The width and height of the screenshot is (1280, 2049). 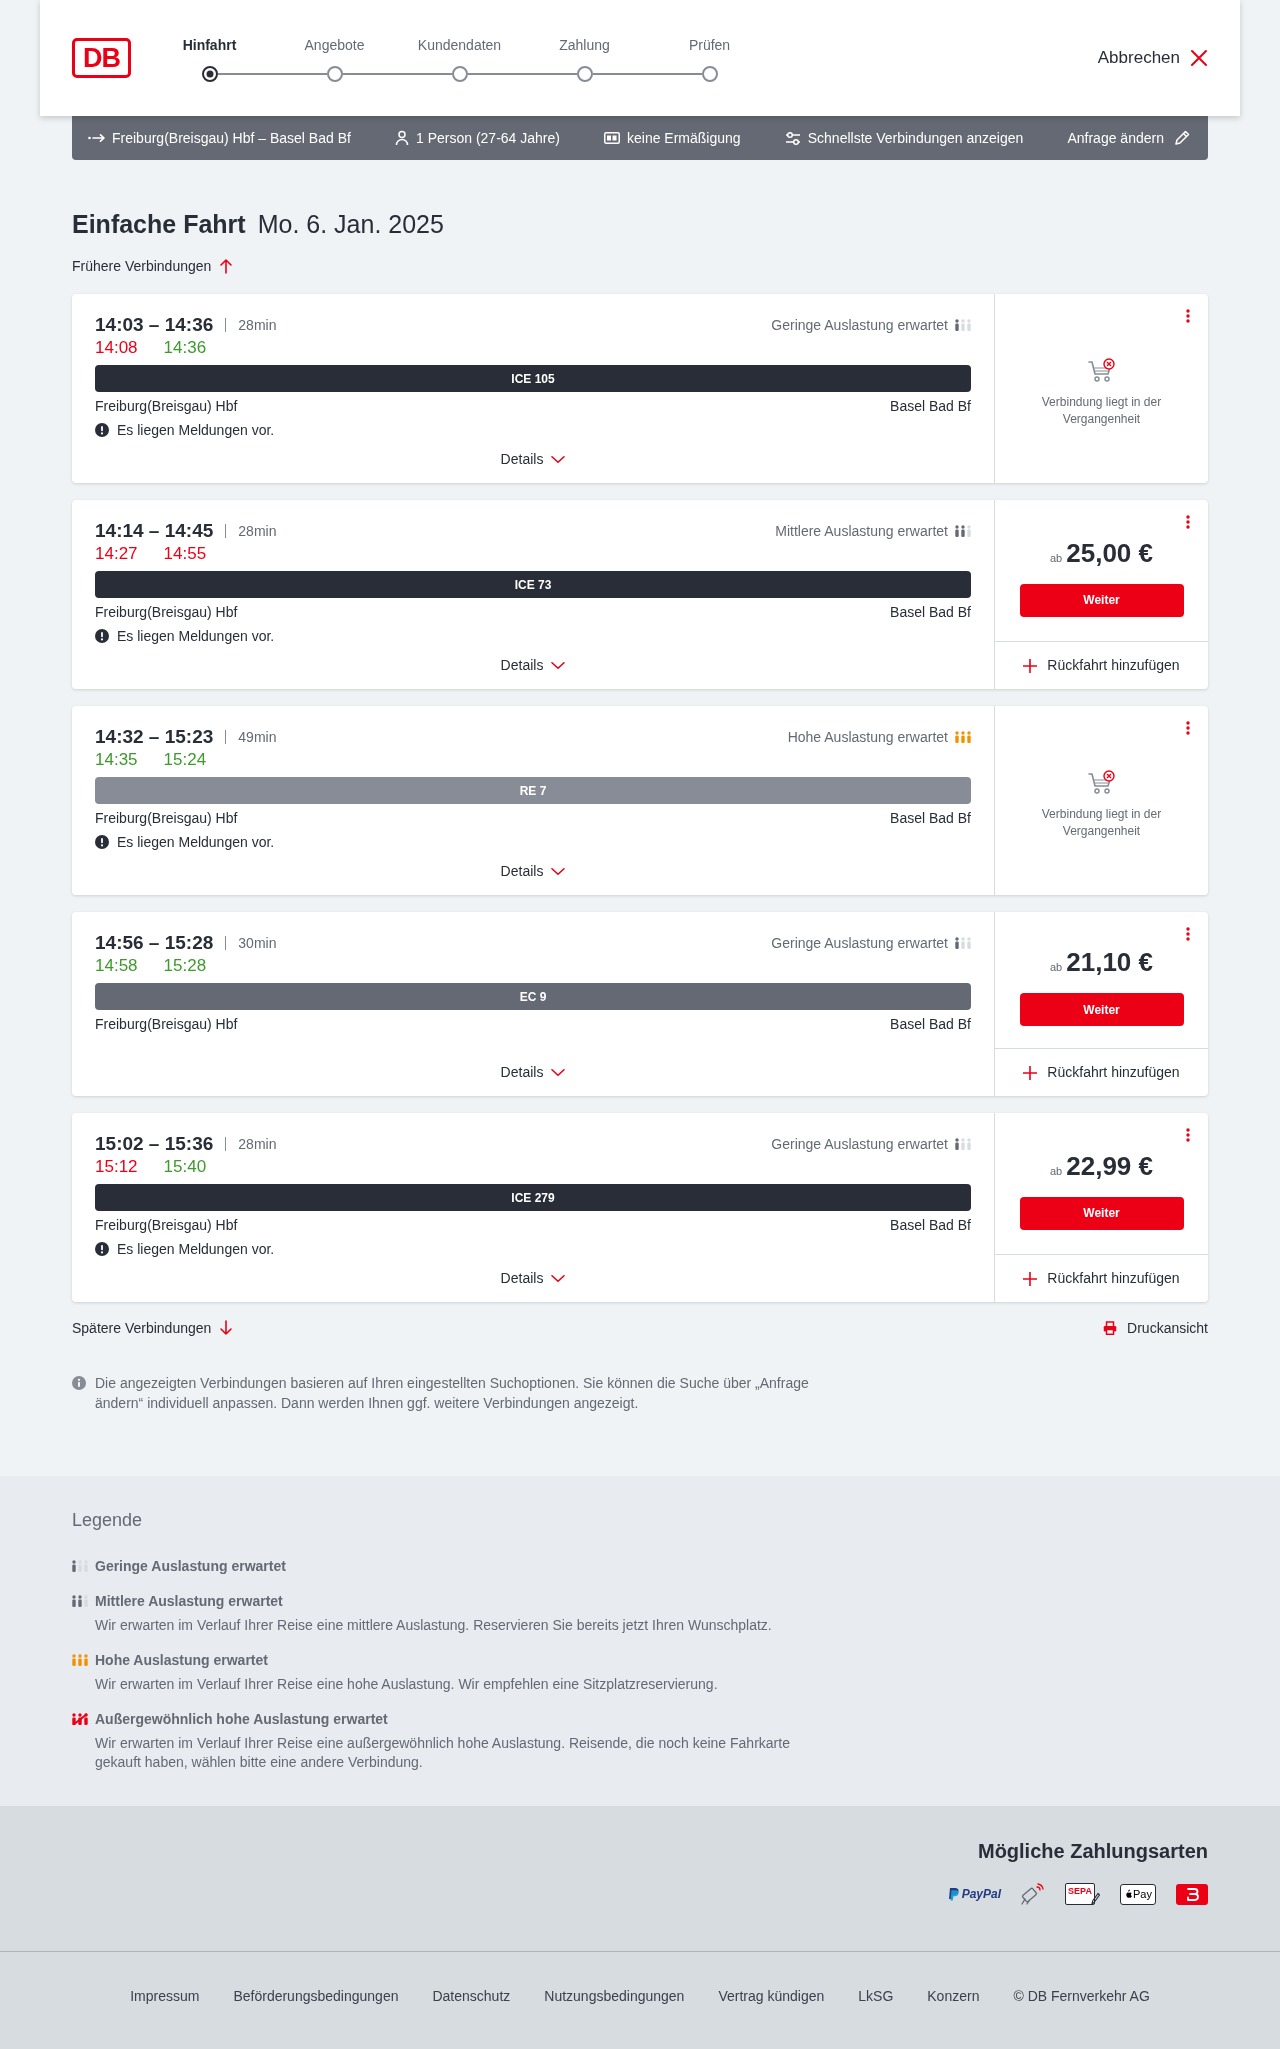 I want to click on footer-link: Konzern, so click(x=953, y=1996).